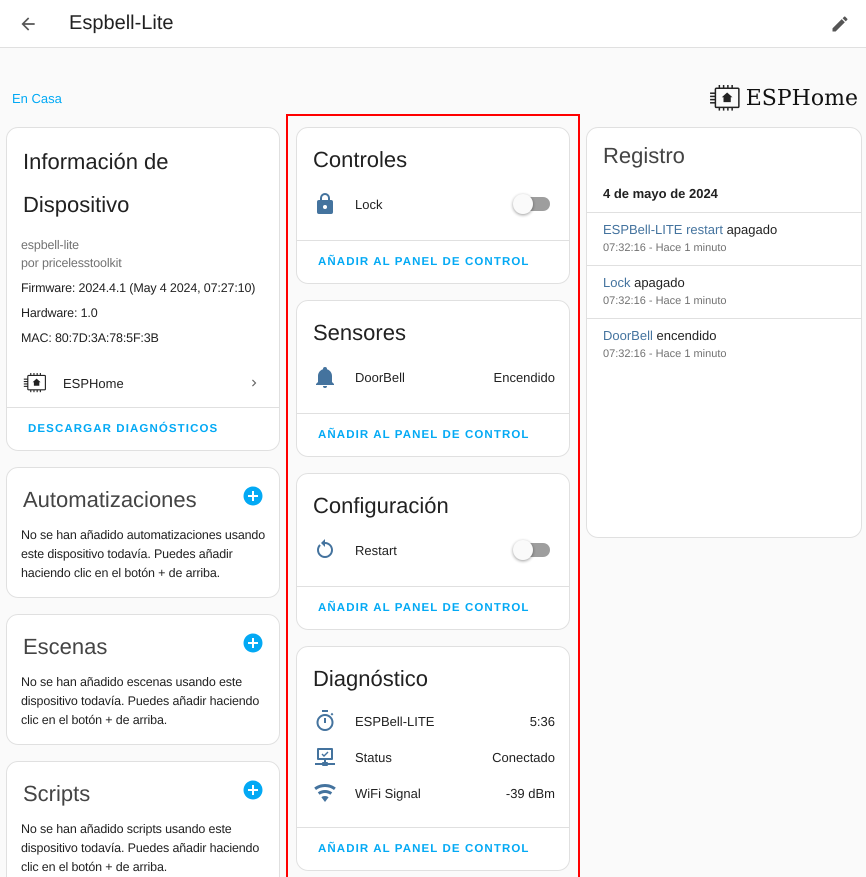 The width and height of the screenshot is (866, 877). Describe the element at coordinates (94, 383) in the screenshot. I see `integration-name: ESPHome` at that location.